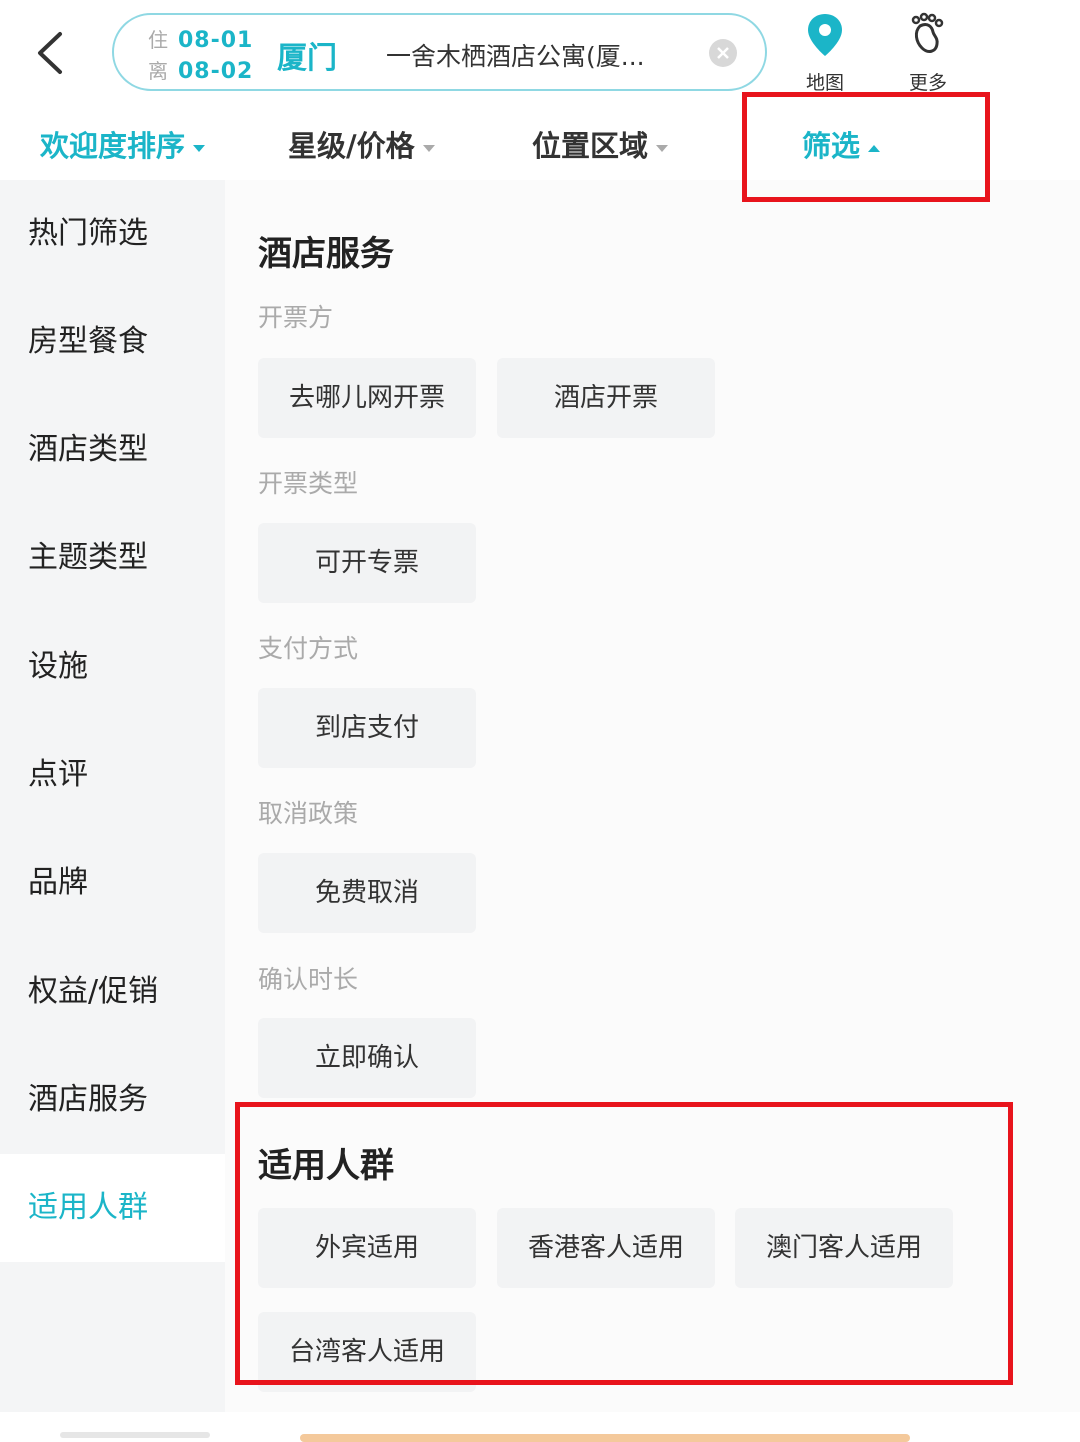 This screenshot has width=1080, height=1442. I want to click on reset-button-edge, so click(135, 1435).